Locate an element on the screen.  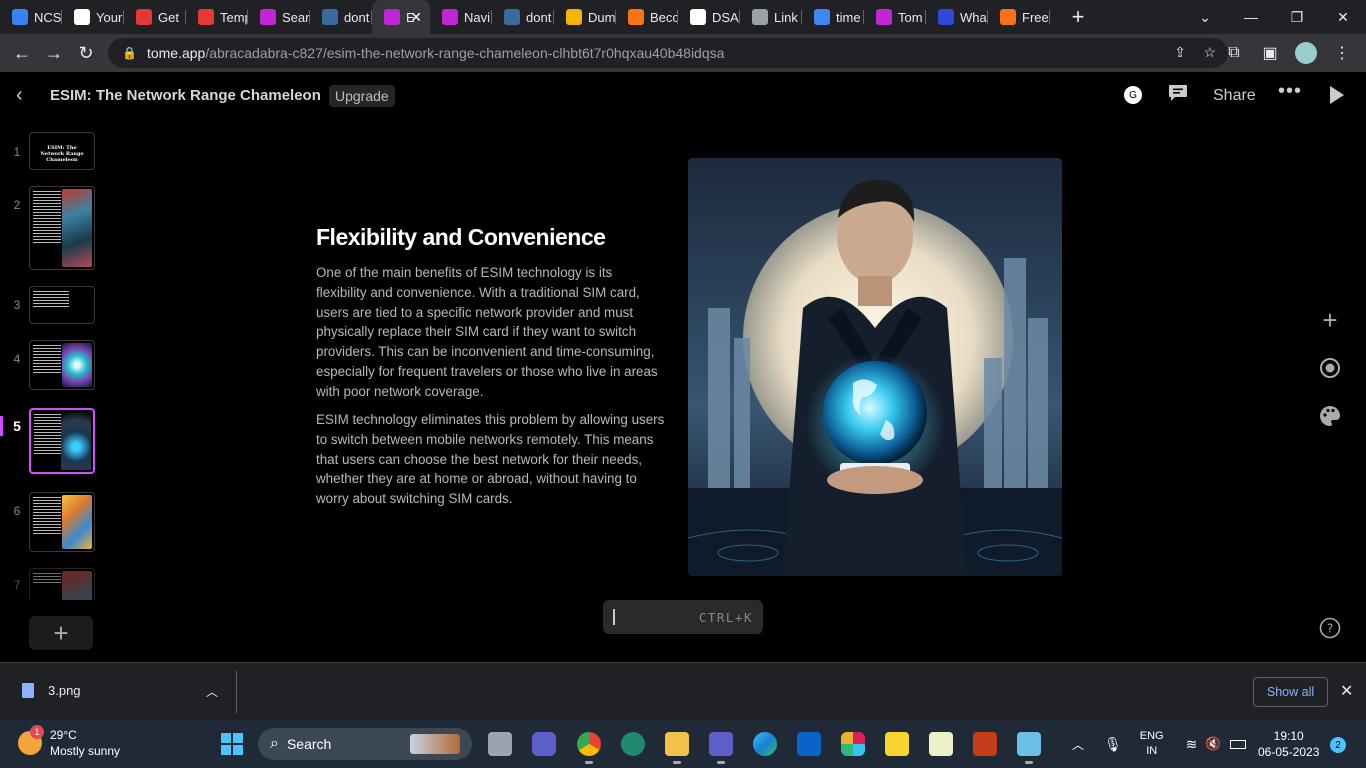
notepad-icon is located at coordinates (1029, 748).